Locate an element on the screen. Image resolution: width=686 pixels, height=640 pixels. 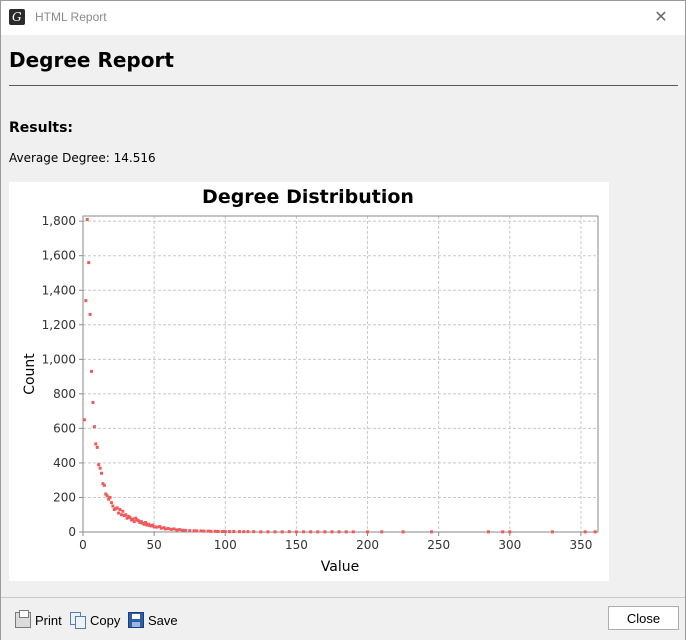
y-tick-label: 1,000 is located at coordinates (59, 359).